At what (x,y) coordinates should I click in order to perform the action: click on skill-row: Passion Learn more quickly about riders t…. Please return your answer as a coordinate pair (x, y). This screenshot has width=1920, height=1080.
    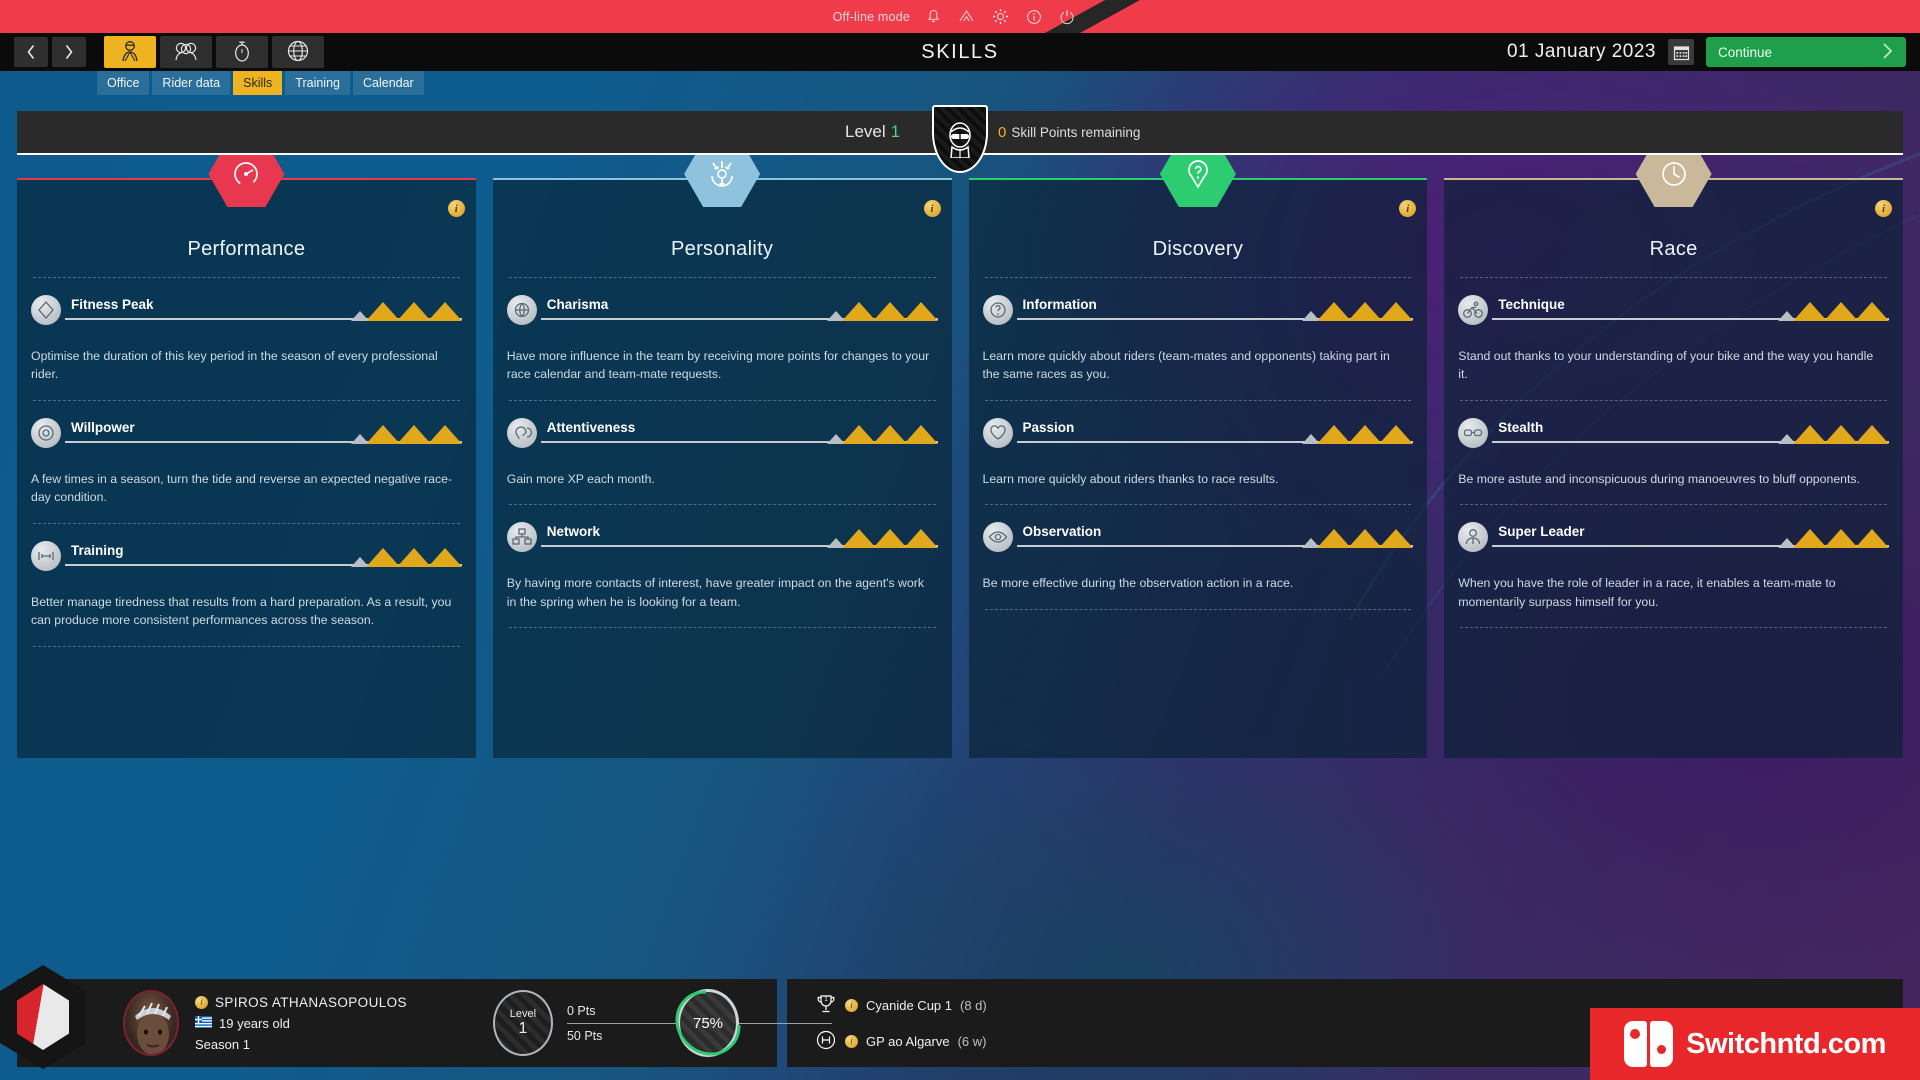
    Looking at the image, I should click on (1198, 444).